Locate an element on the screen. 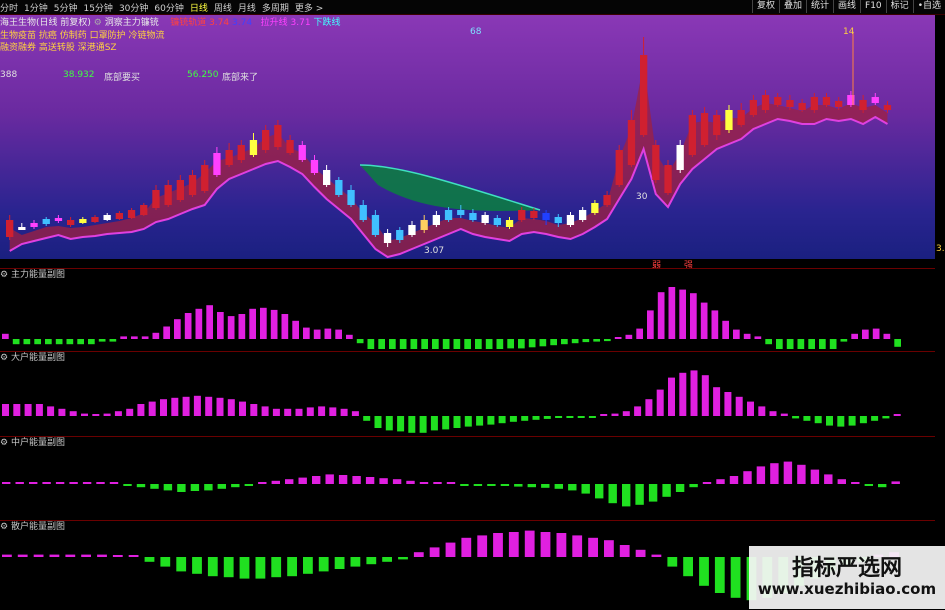  period-tab: 日线 is located at coordinates (199, 7).